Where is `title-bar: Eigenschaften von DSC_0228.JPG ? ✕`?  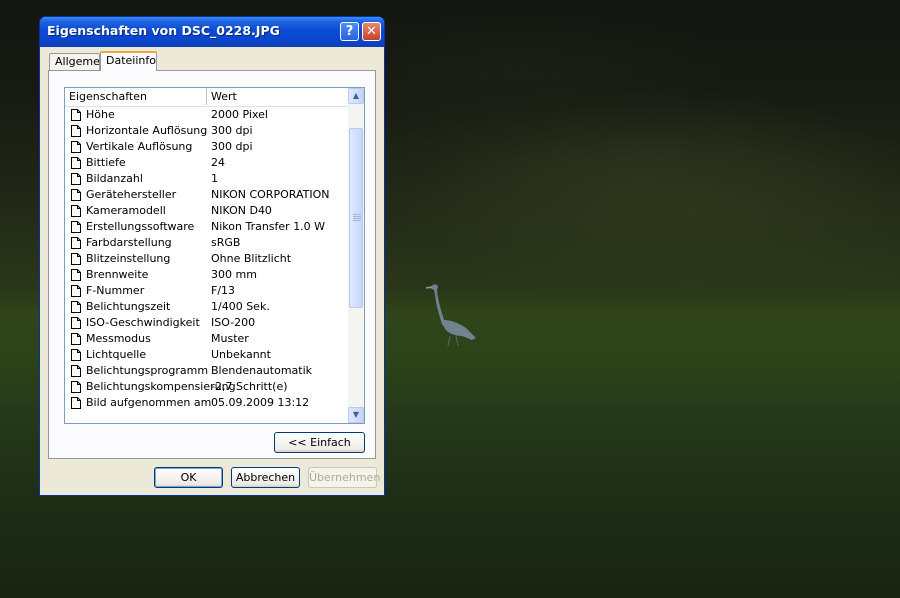
title-bar: Eigenschaften von DSC_0228.JPG ? ✕ is located at coordinates (212, 32).